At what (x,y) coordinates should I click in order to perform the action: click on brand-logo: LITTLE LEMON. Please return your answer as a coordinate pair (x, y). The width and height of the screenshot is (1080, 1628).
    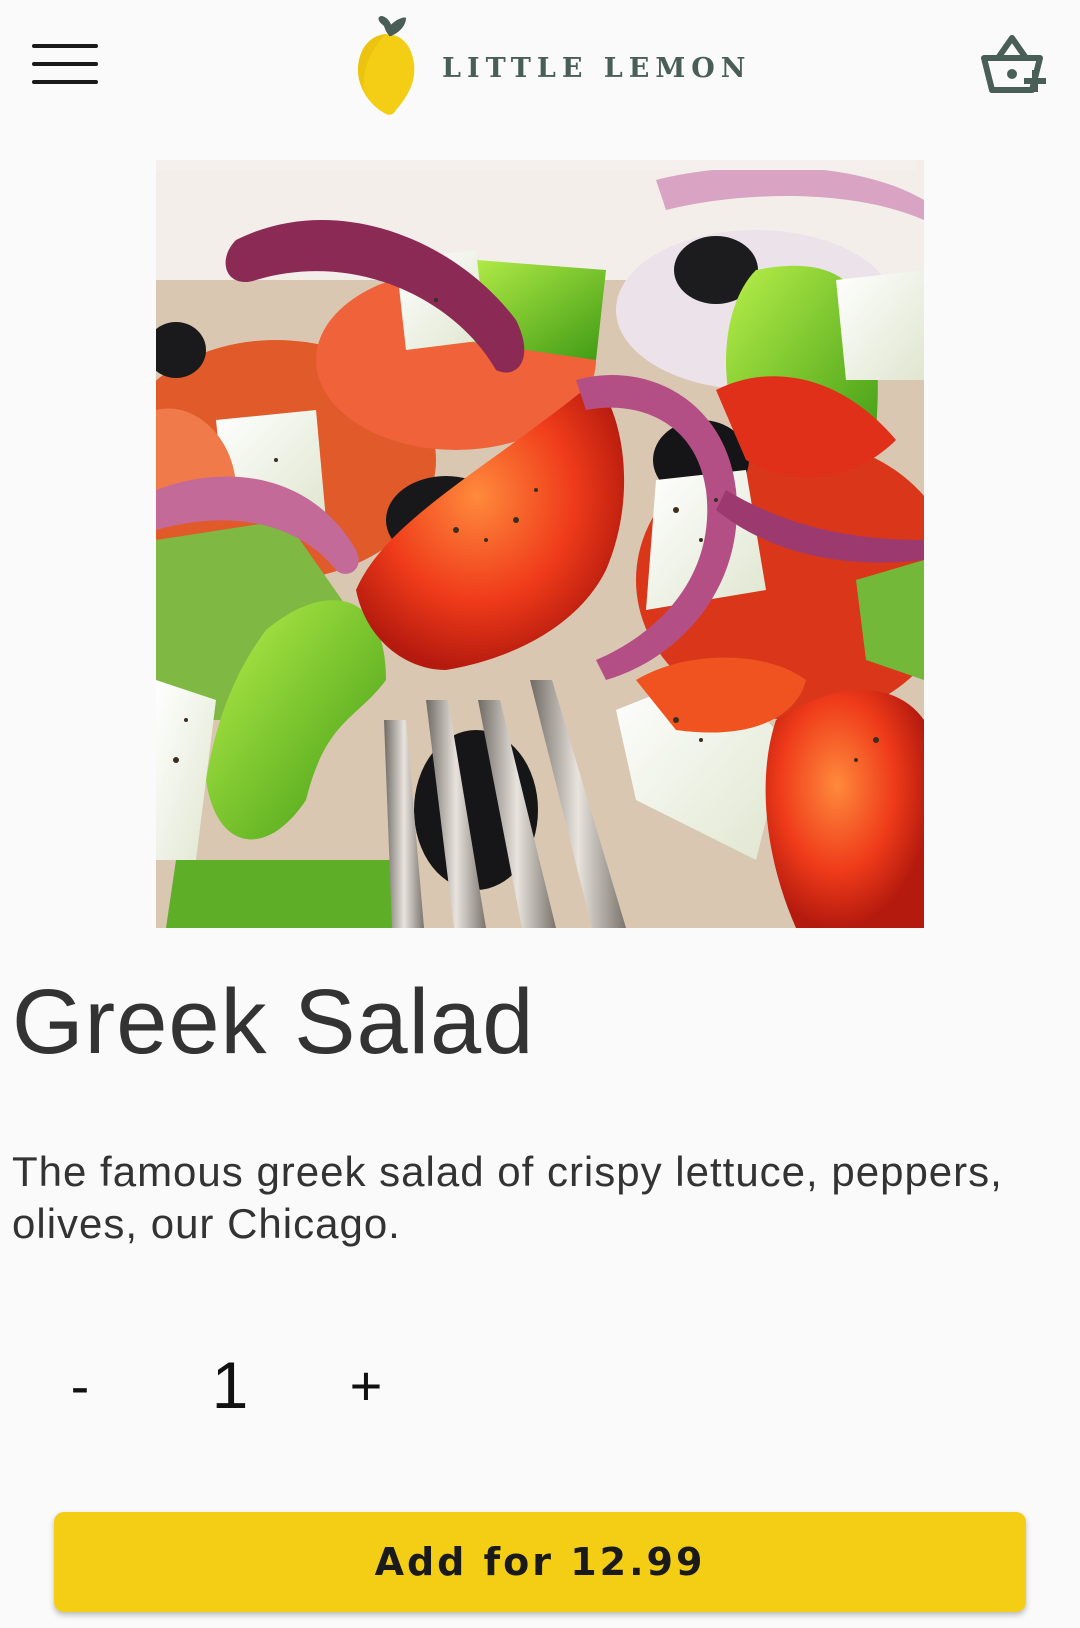
    Looking at the image, I should click on (553, 66).